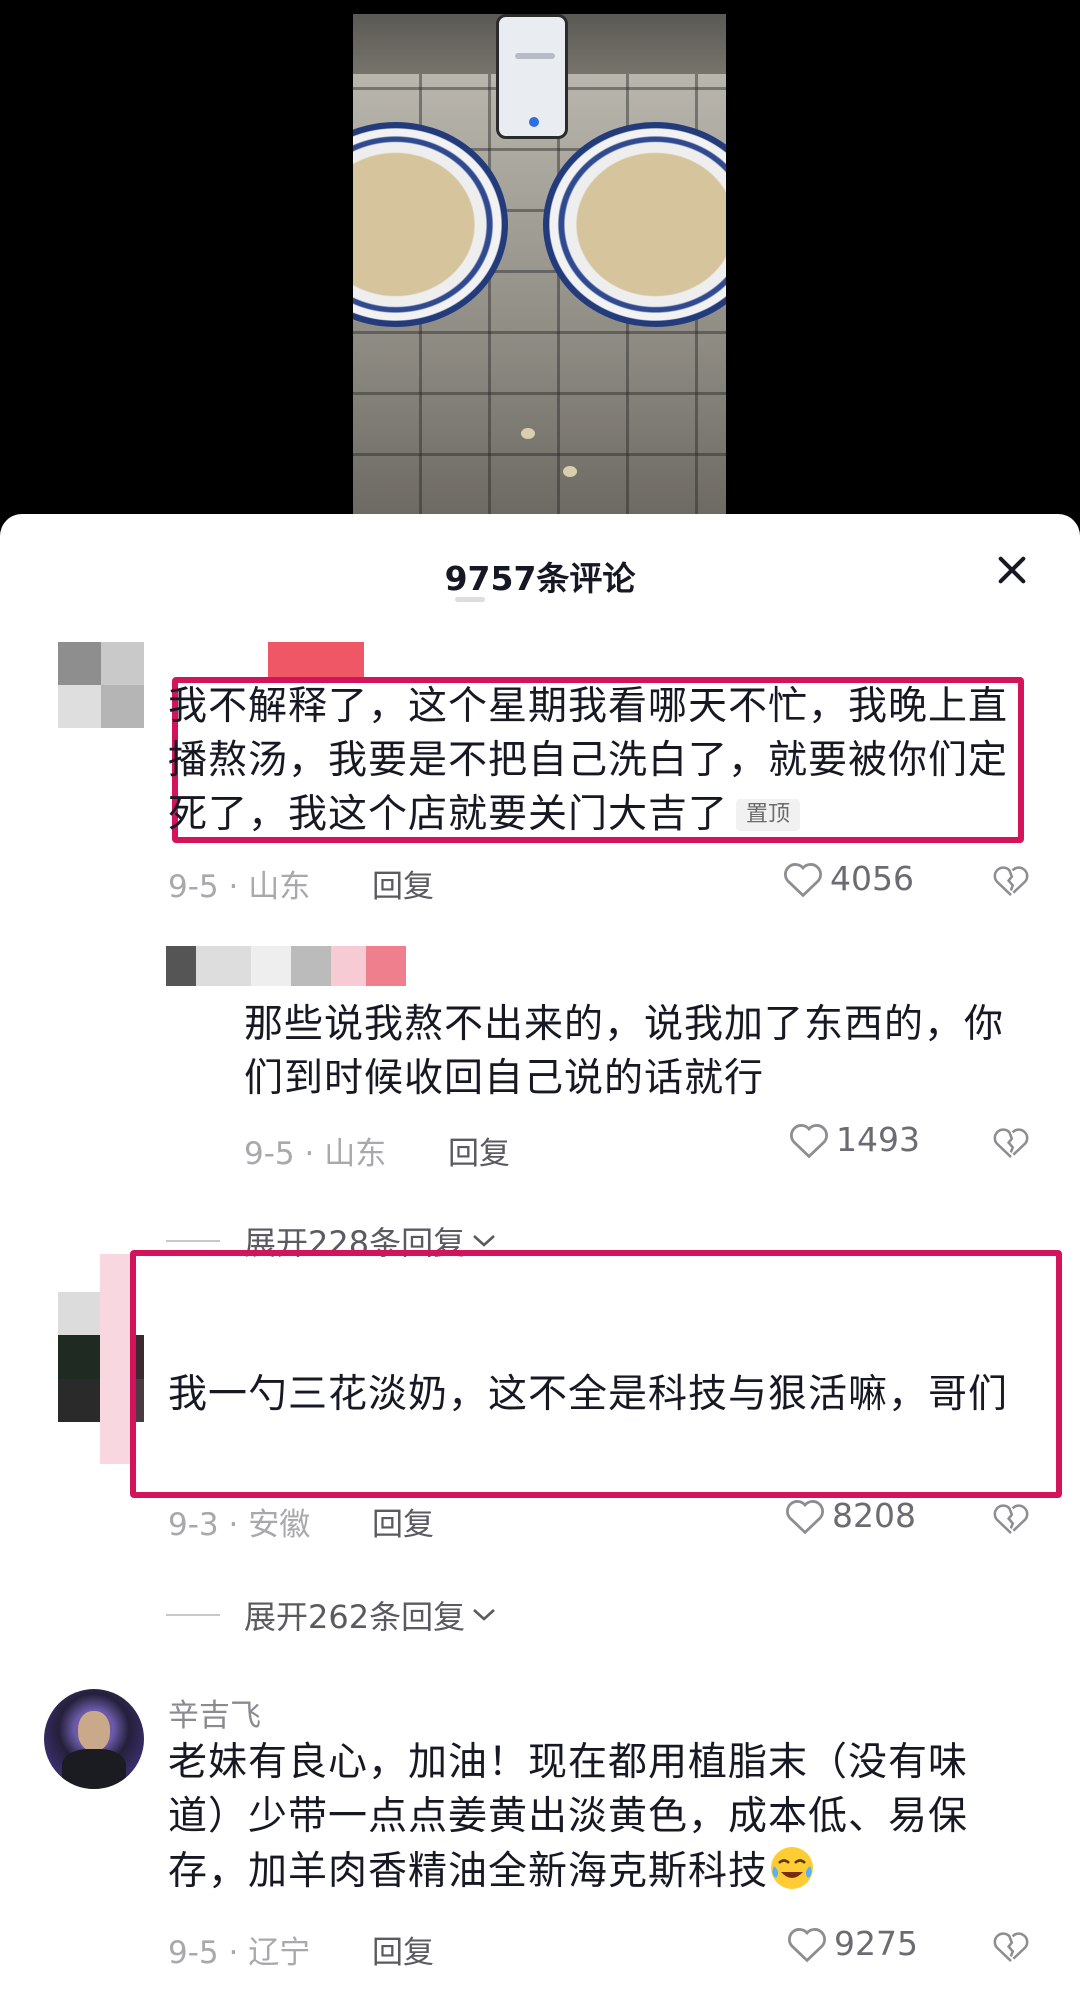 Image resolution: width=1080 pixels, height=2001 pixels. Describe the element at coordinates (874, 1515) in the screenshot. I see `like-count: 8208` at that location.